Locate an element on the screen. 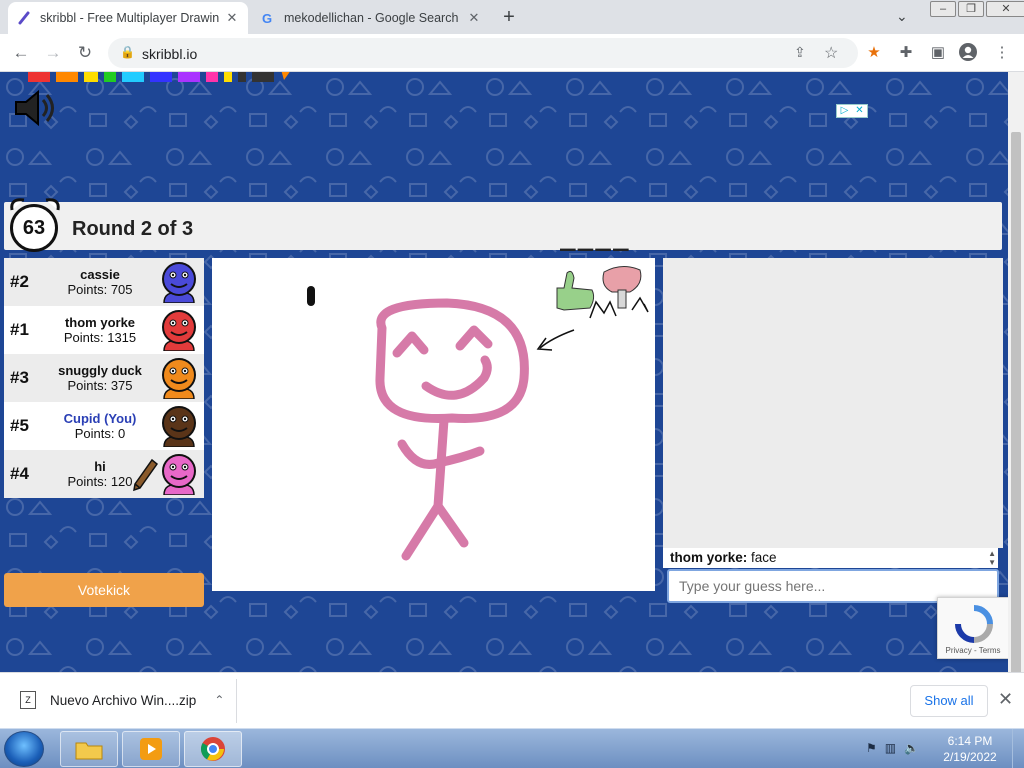 This screenshot has width=1024, height=768. lock-icon: 🔒 is located at coordinates (127, 52).